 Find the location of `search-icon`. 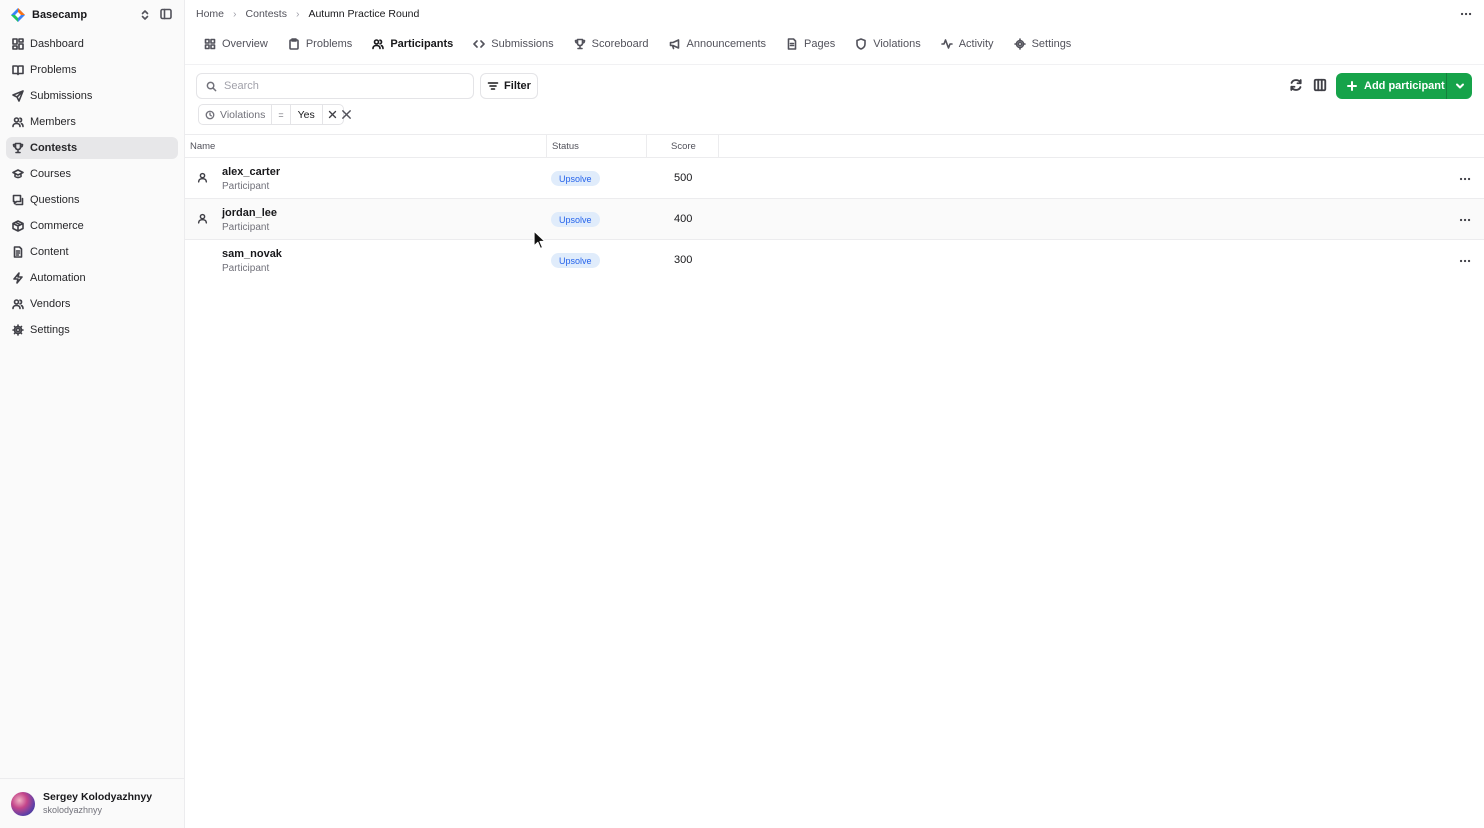

search-icon is located at coordinates (211, 86).